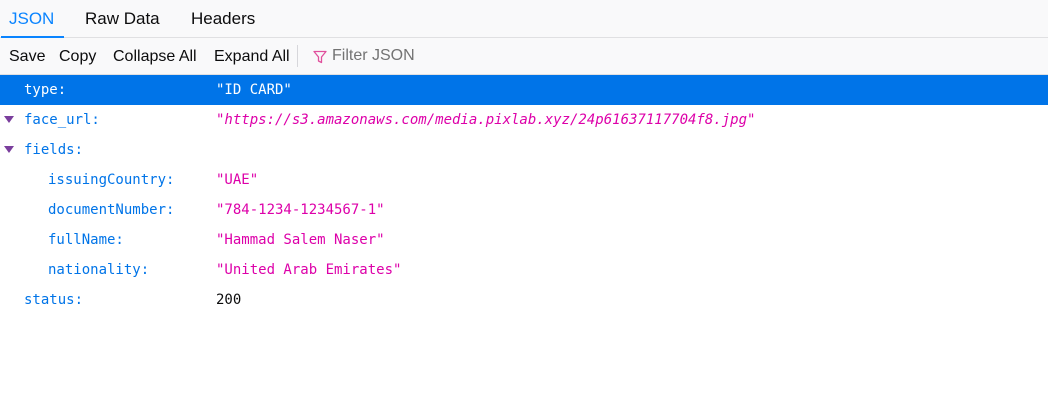 This screenshot has height=411, width=1048. What do you see at coordinates (62, 120) in the screenshot?
I see `json-key: face_url:` at bounding box center [62, 120].